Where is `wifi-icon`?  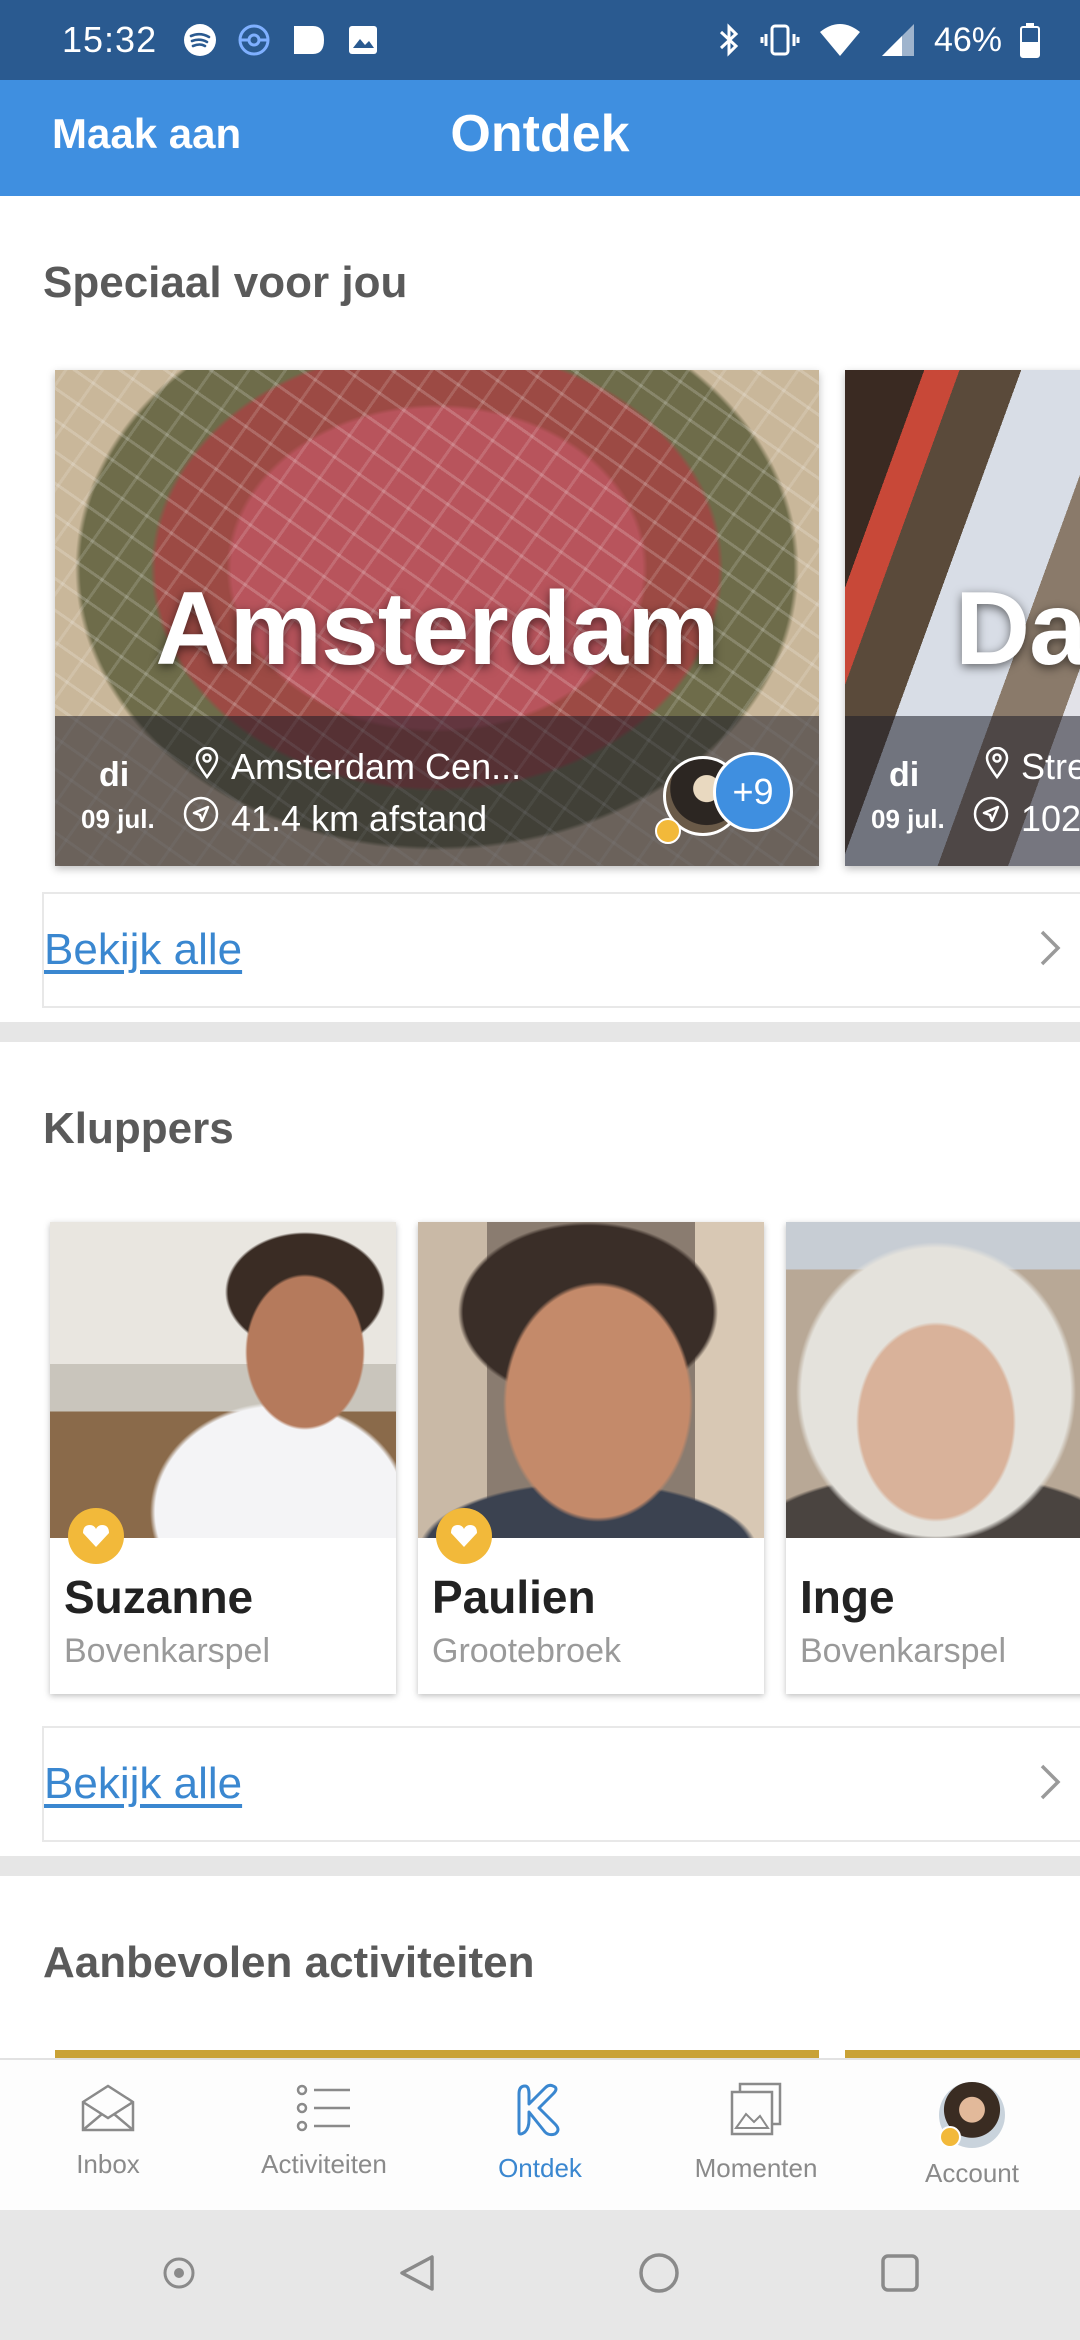
wifi-icon is located at coordinates (840, 40).